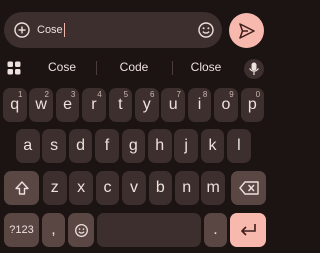 The height and width of the screenshot is (253, 320). I want to click on compose-text: Cose, so click(51, 30).